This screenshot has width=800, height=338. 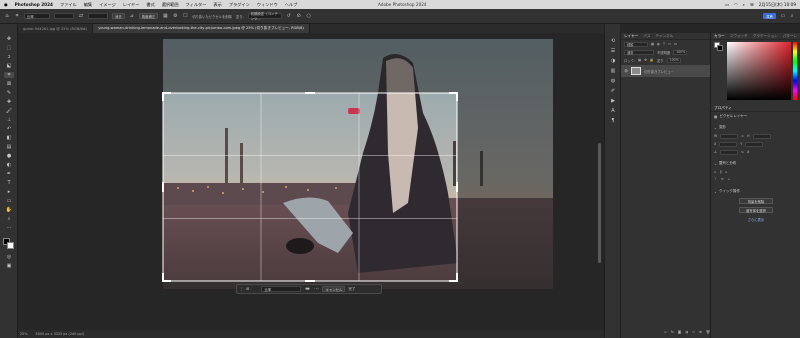 I want to click on mask-icon: ◙, so click(x=679, y=332).